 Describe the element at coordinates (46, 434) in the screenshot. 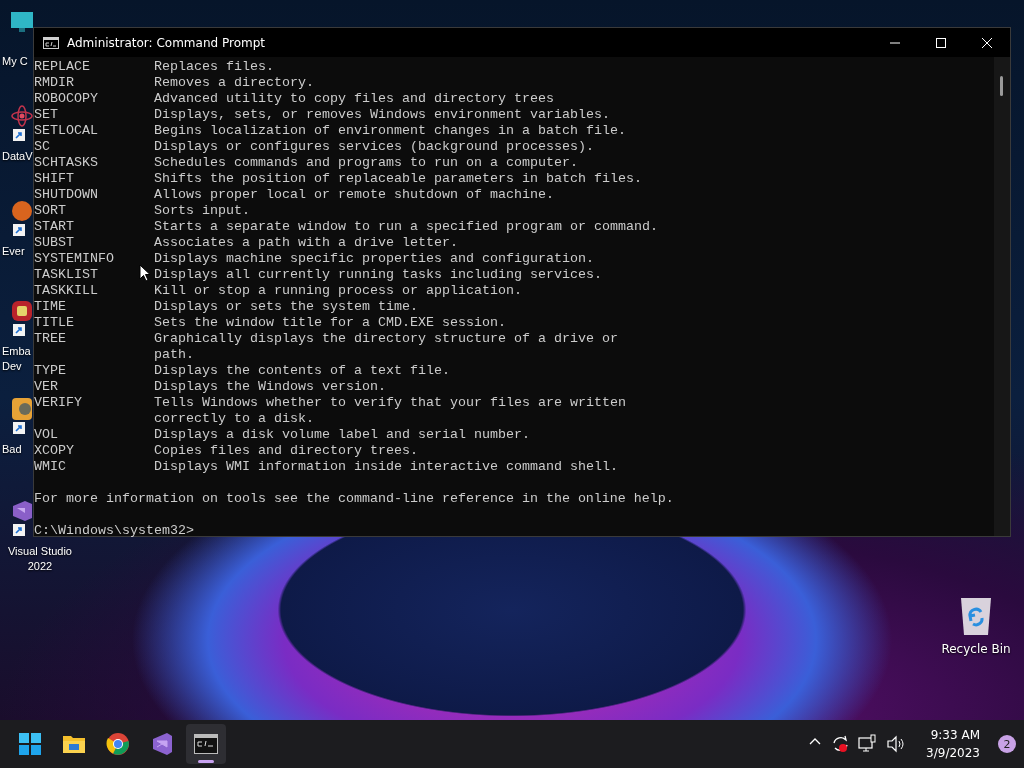

I see `command-name: VOL` at that location.